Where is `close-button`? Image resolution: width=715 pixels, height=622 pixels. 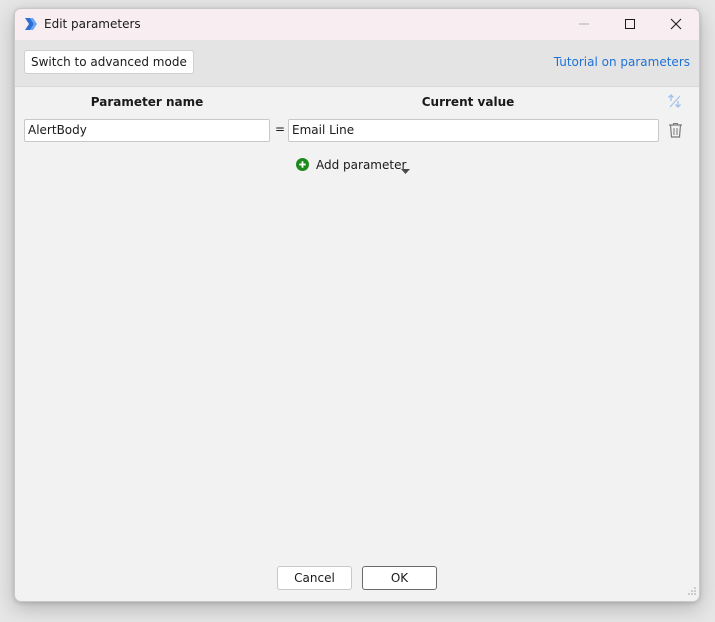
close-button is located at coordinates (676, 24).